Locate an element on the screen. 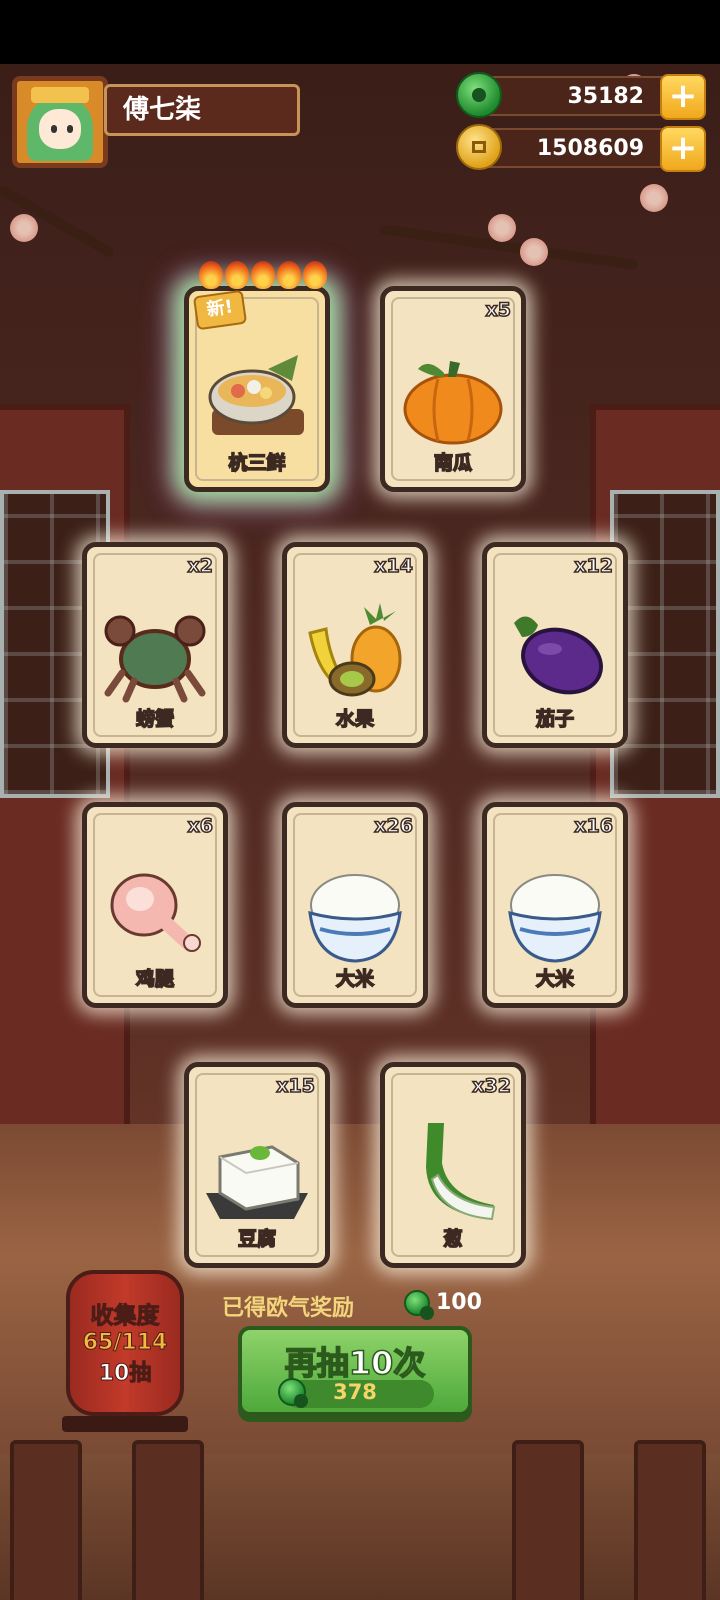  card-hangzhou-stew: 新! 杭三鲜 is located at coordinates (257, 376).